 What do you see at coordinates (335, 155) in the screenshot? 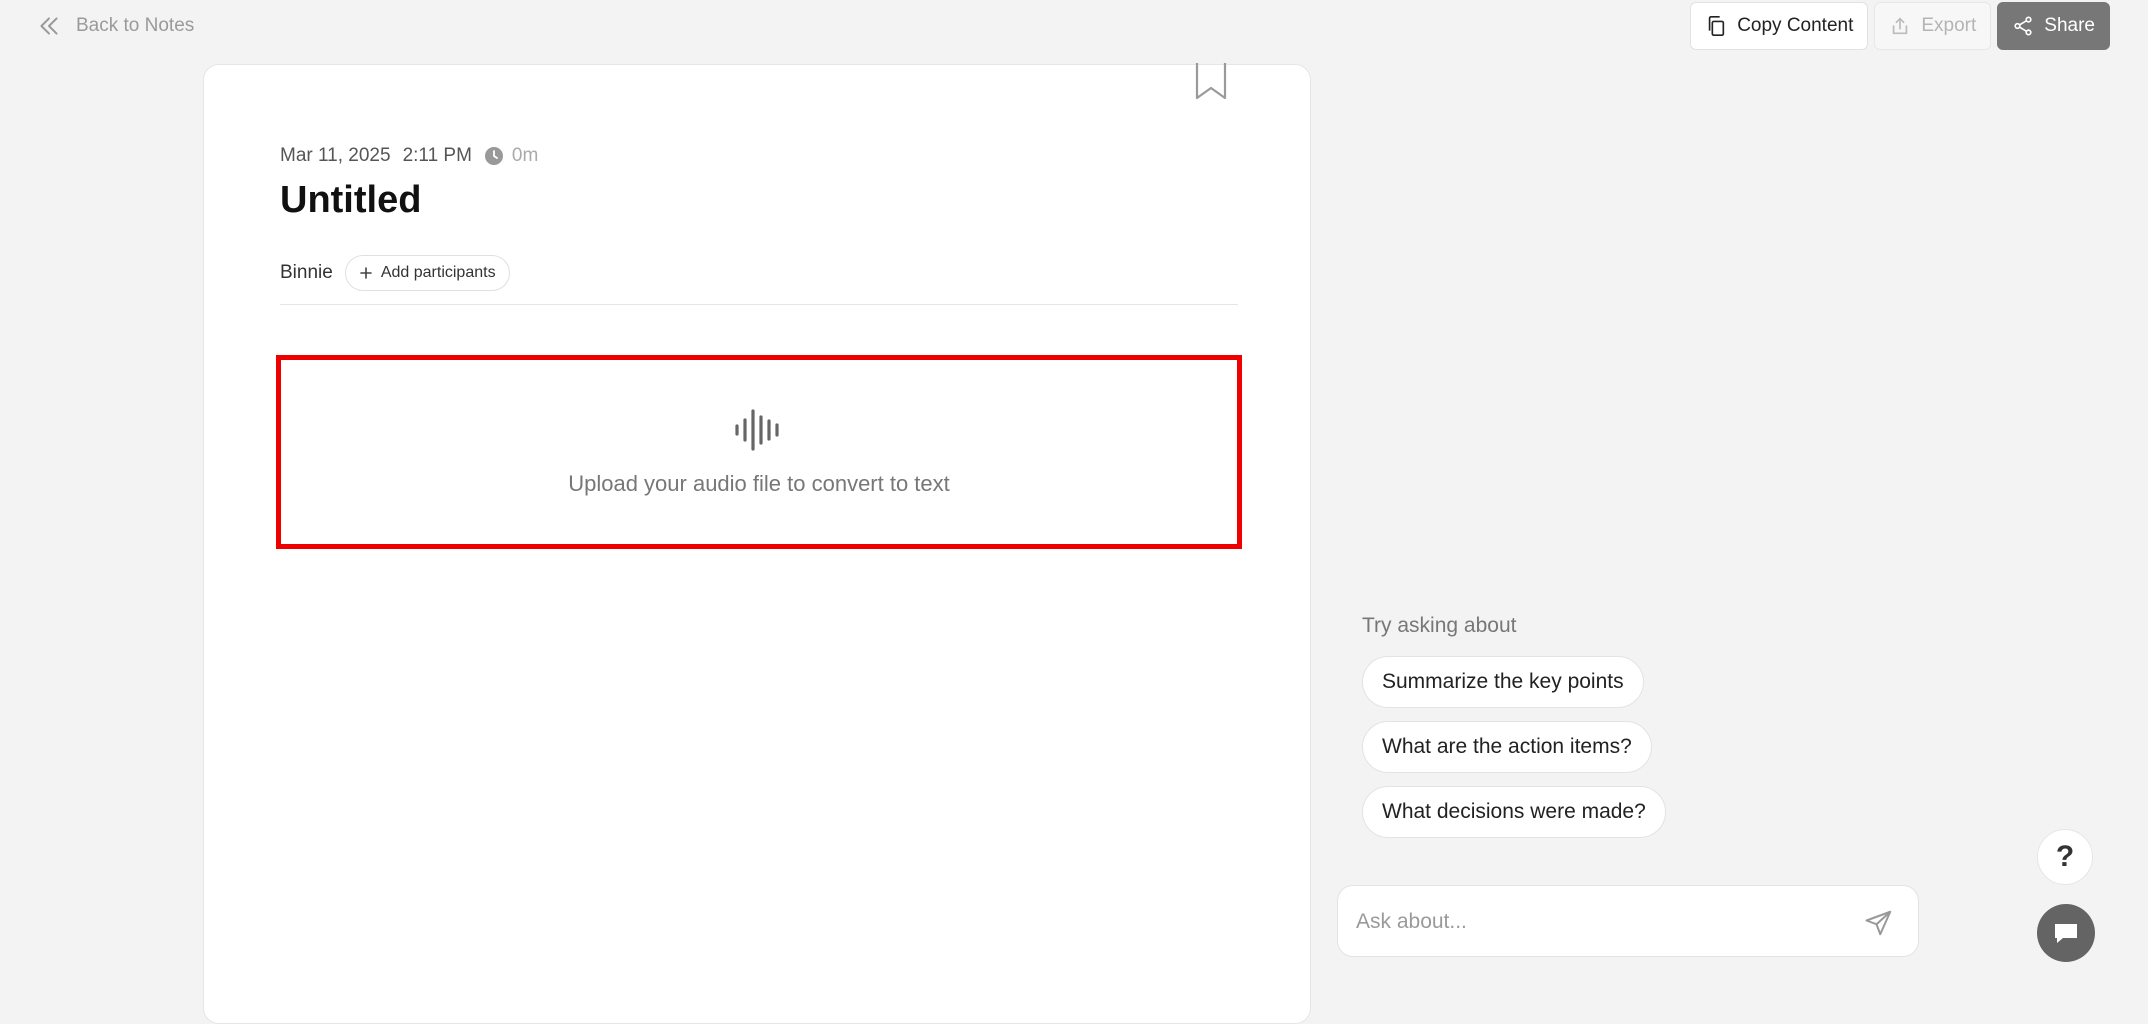
I see `note-date: Mar 11, 2025` at bounding box center [335, 155].